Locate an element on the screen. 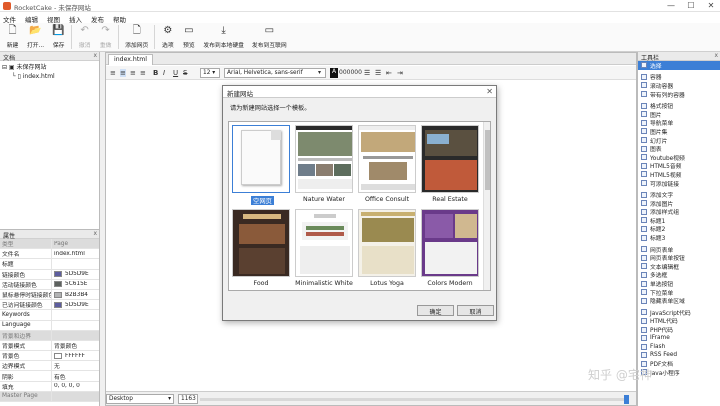  property-row: 填充 0, 0, 0, 0 is located at coordinates (49, 386).